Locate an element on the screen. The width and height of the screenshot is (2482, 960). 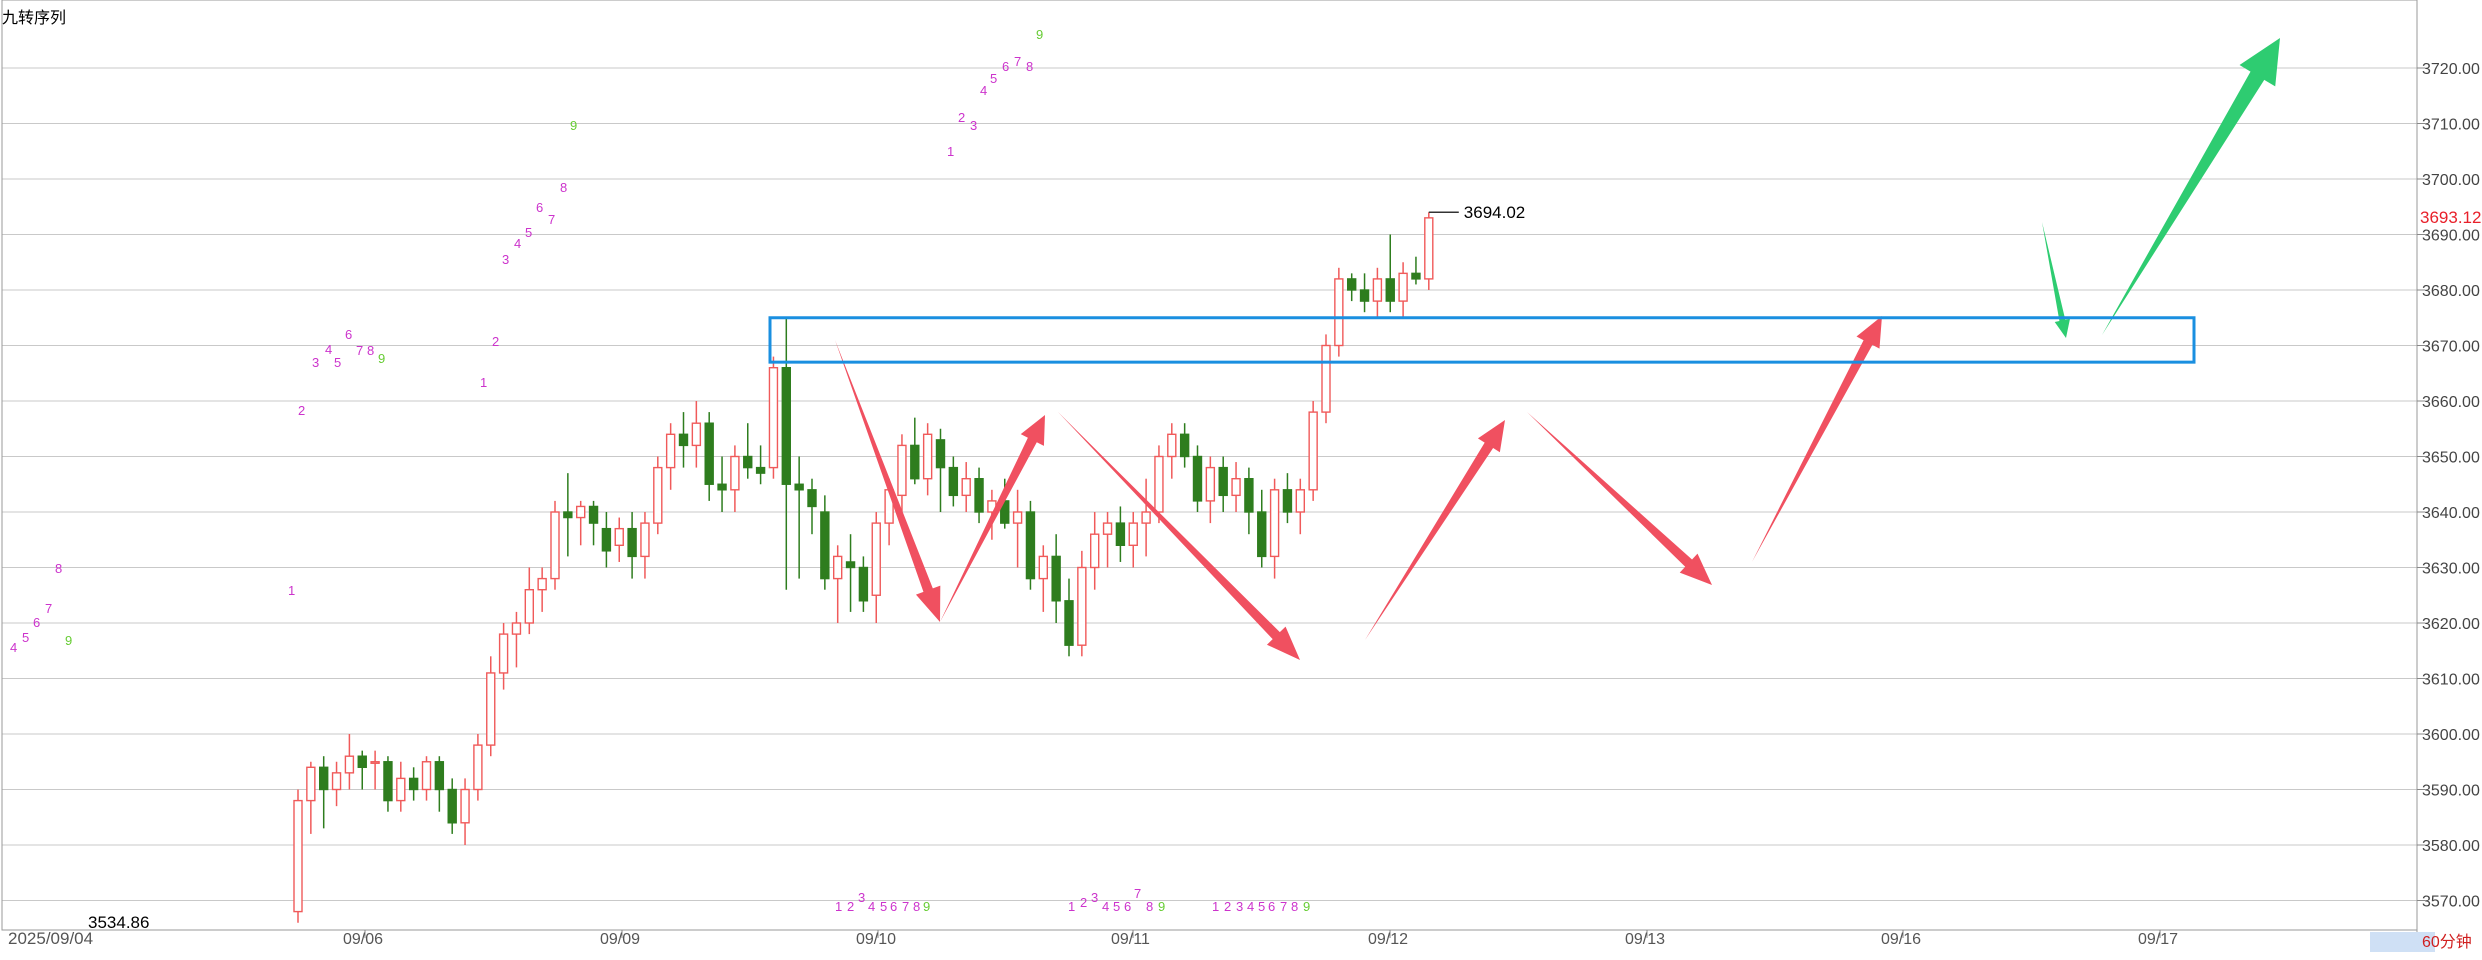
header-indicator-label: 九转序列 is located at coordinates (34, 18).